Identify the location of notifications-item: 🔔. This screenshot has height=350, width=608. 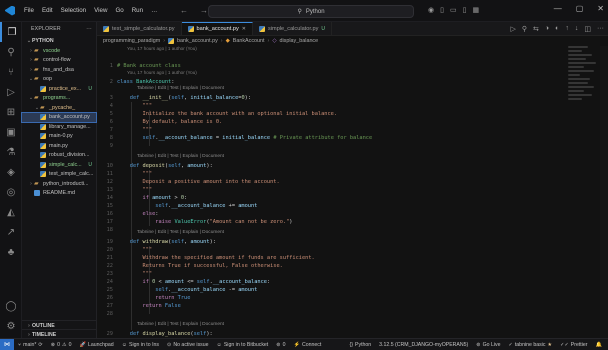
(599, 345).